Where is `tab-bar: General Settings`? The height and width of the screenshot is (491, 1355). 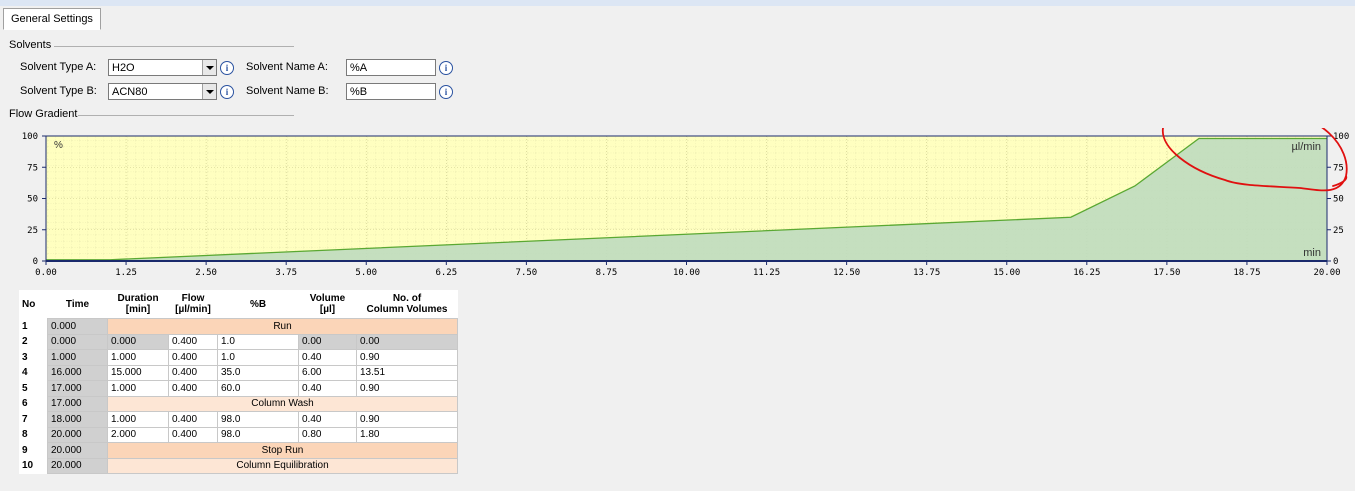
tab-bar: General Settings is located at coordinates (677, 18).